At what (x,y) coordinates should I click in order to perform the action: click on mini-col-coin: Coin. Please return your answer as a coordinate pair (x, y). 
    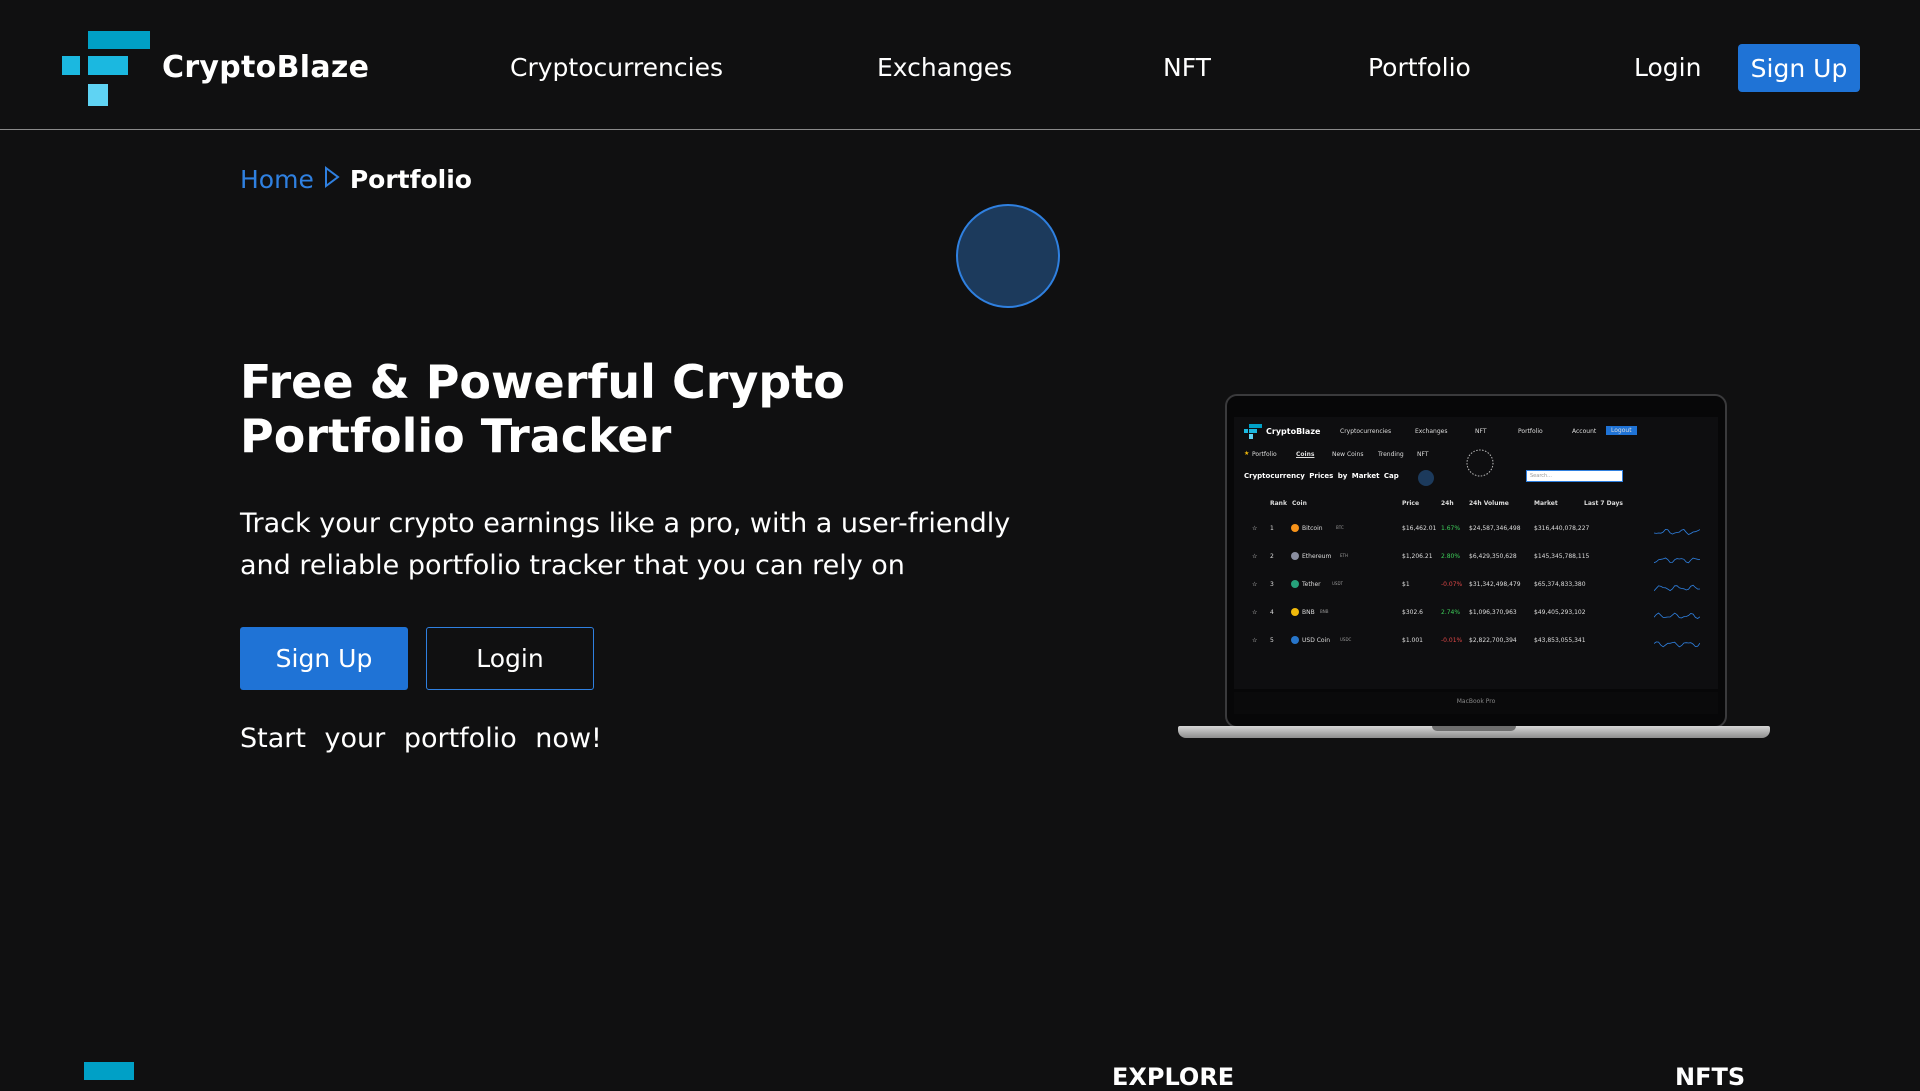
    Looking at the image, I should click on (1299, 503).